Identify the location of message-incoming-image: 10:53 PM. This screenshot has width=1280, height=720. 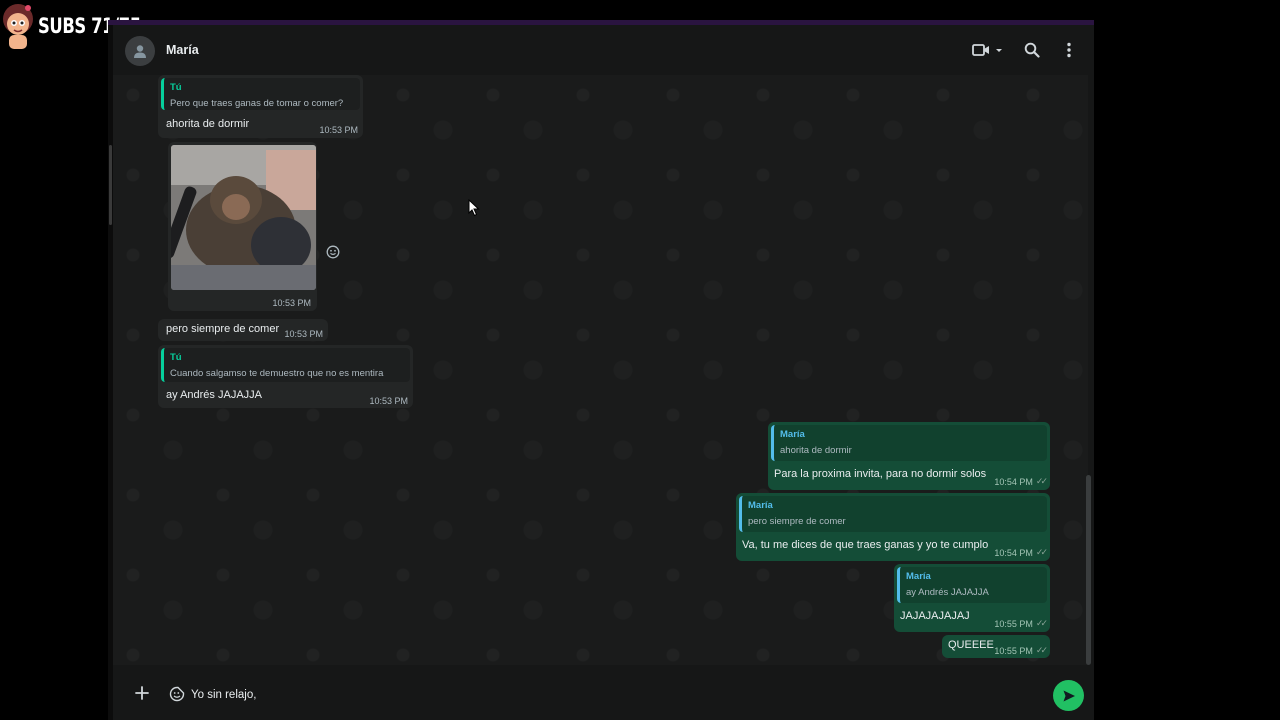
(242, 226).